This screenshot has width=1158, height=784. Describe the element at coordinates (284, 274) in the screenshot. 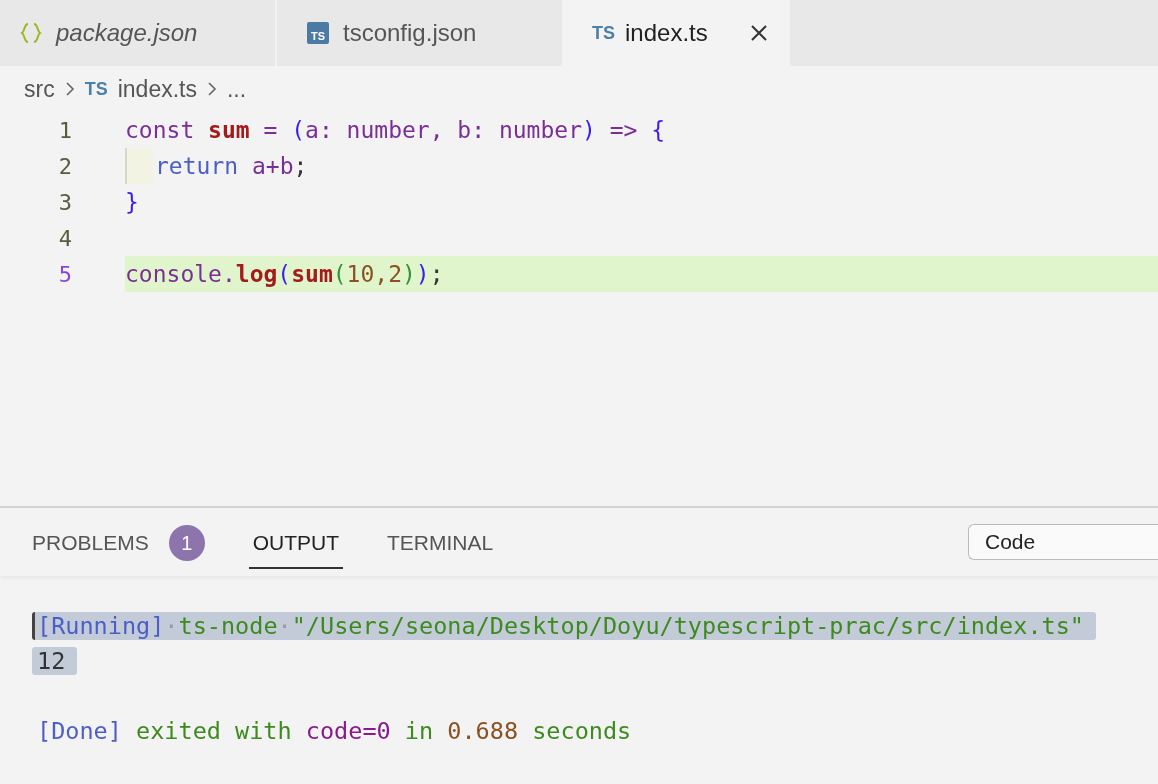

I see `code-line: console.log(sum(10,2));` at that location.